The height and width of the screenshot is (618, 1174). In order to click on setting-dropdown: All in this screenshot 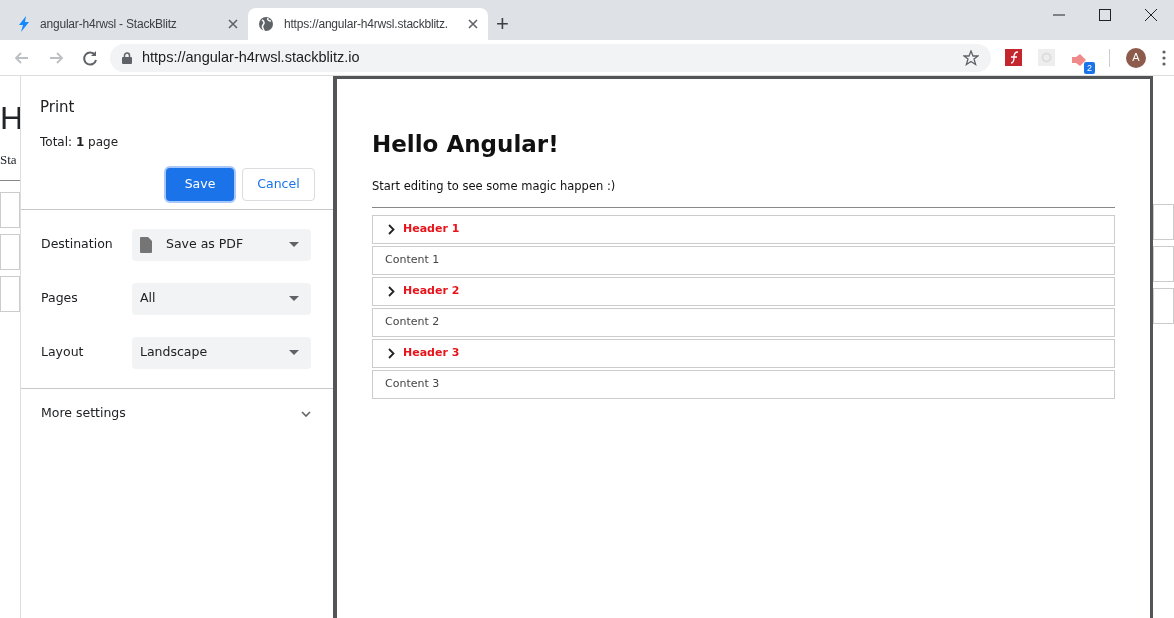, I will do `click(221, 298)`.